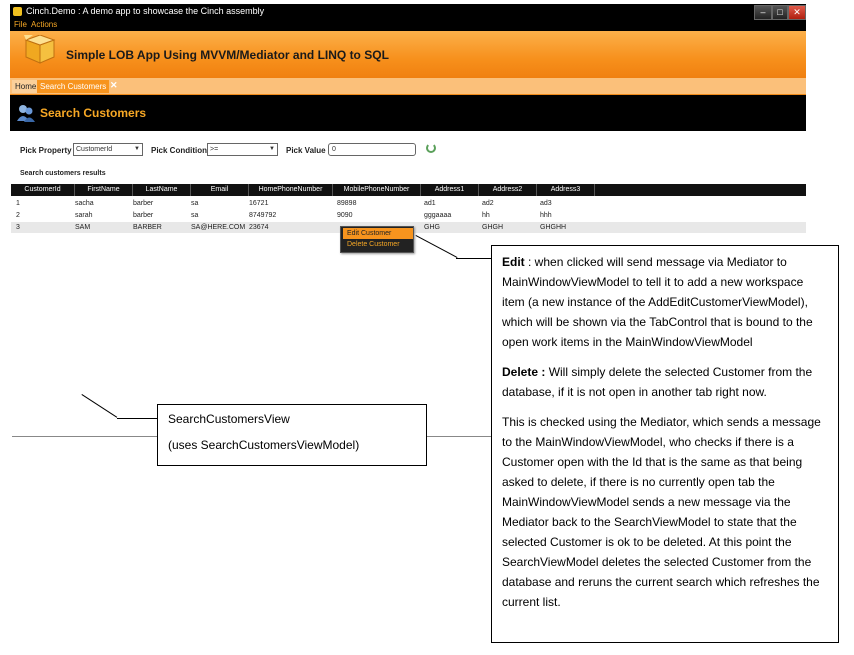 The width and height of the screenshot is (854, 655). What do you see at coordinates (486, 215) in the screenshot?
I see `table-cell: hh` at bounding box center [486, 215].